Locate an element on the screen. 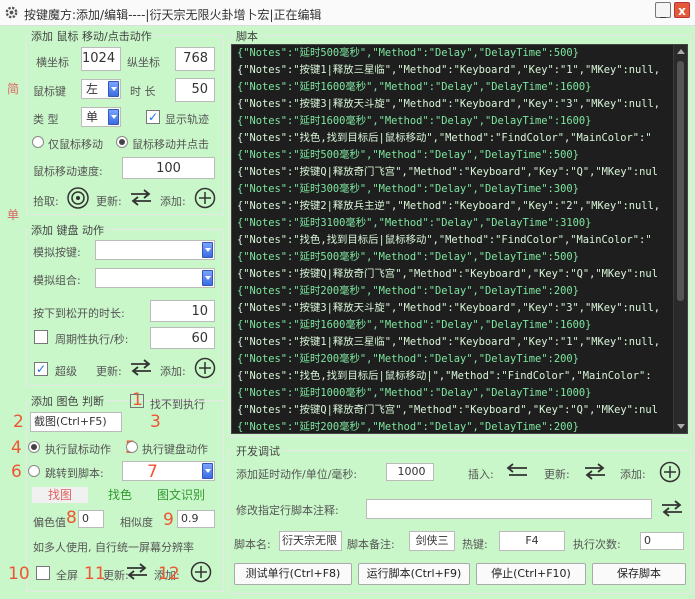  marker-6: 6 is located at coordinates (16, 472).